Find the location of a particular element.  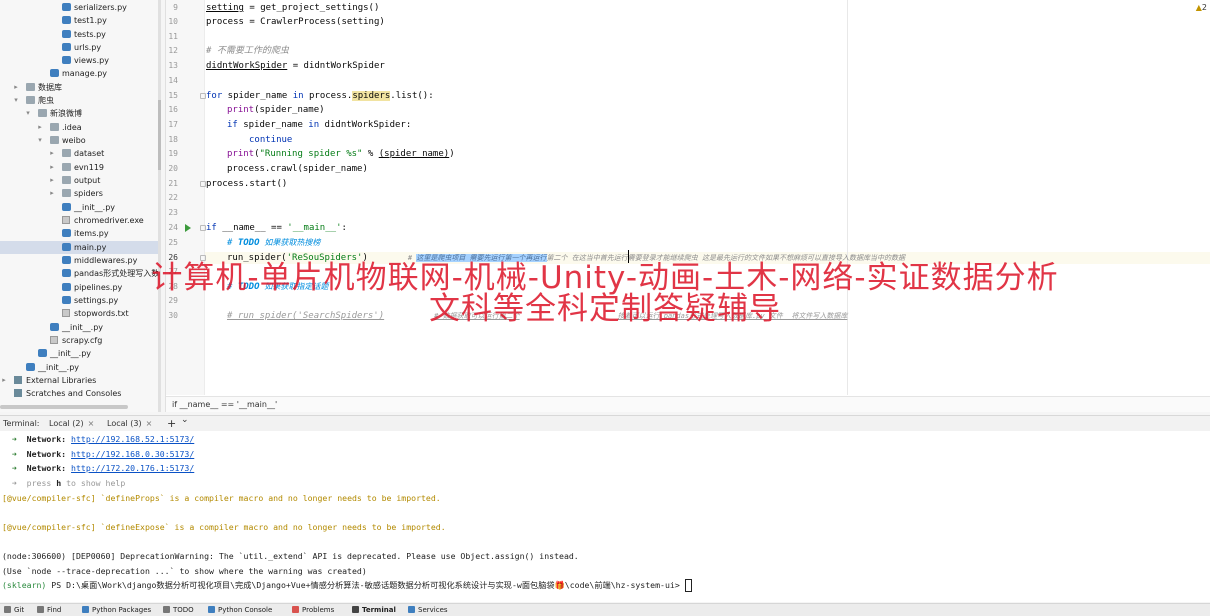

tree-item: Scratches and Consoles is located at coordinates (80, 393).